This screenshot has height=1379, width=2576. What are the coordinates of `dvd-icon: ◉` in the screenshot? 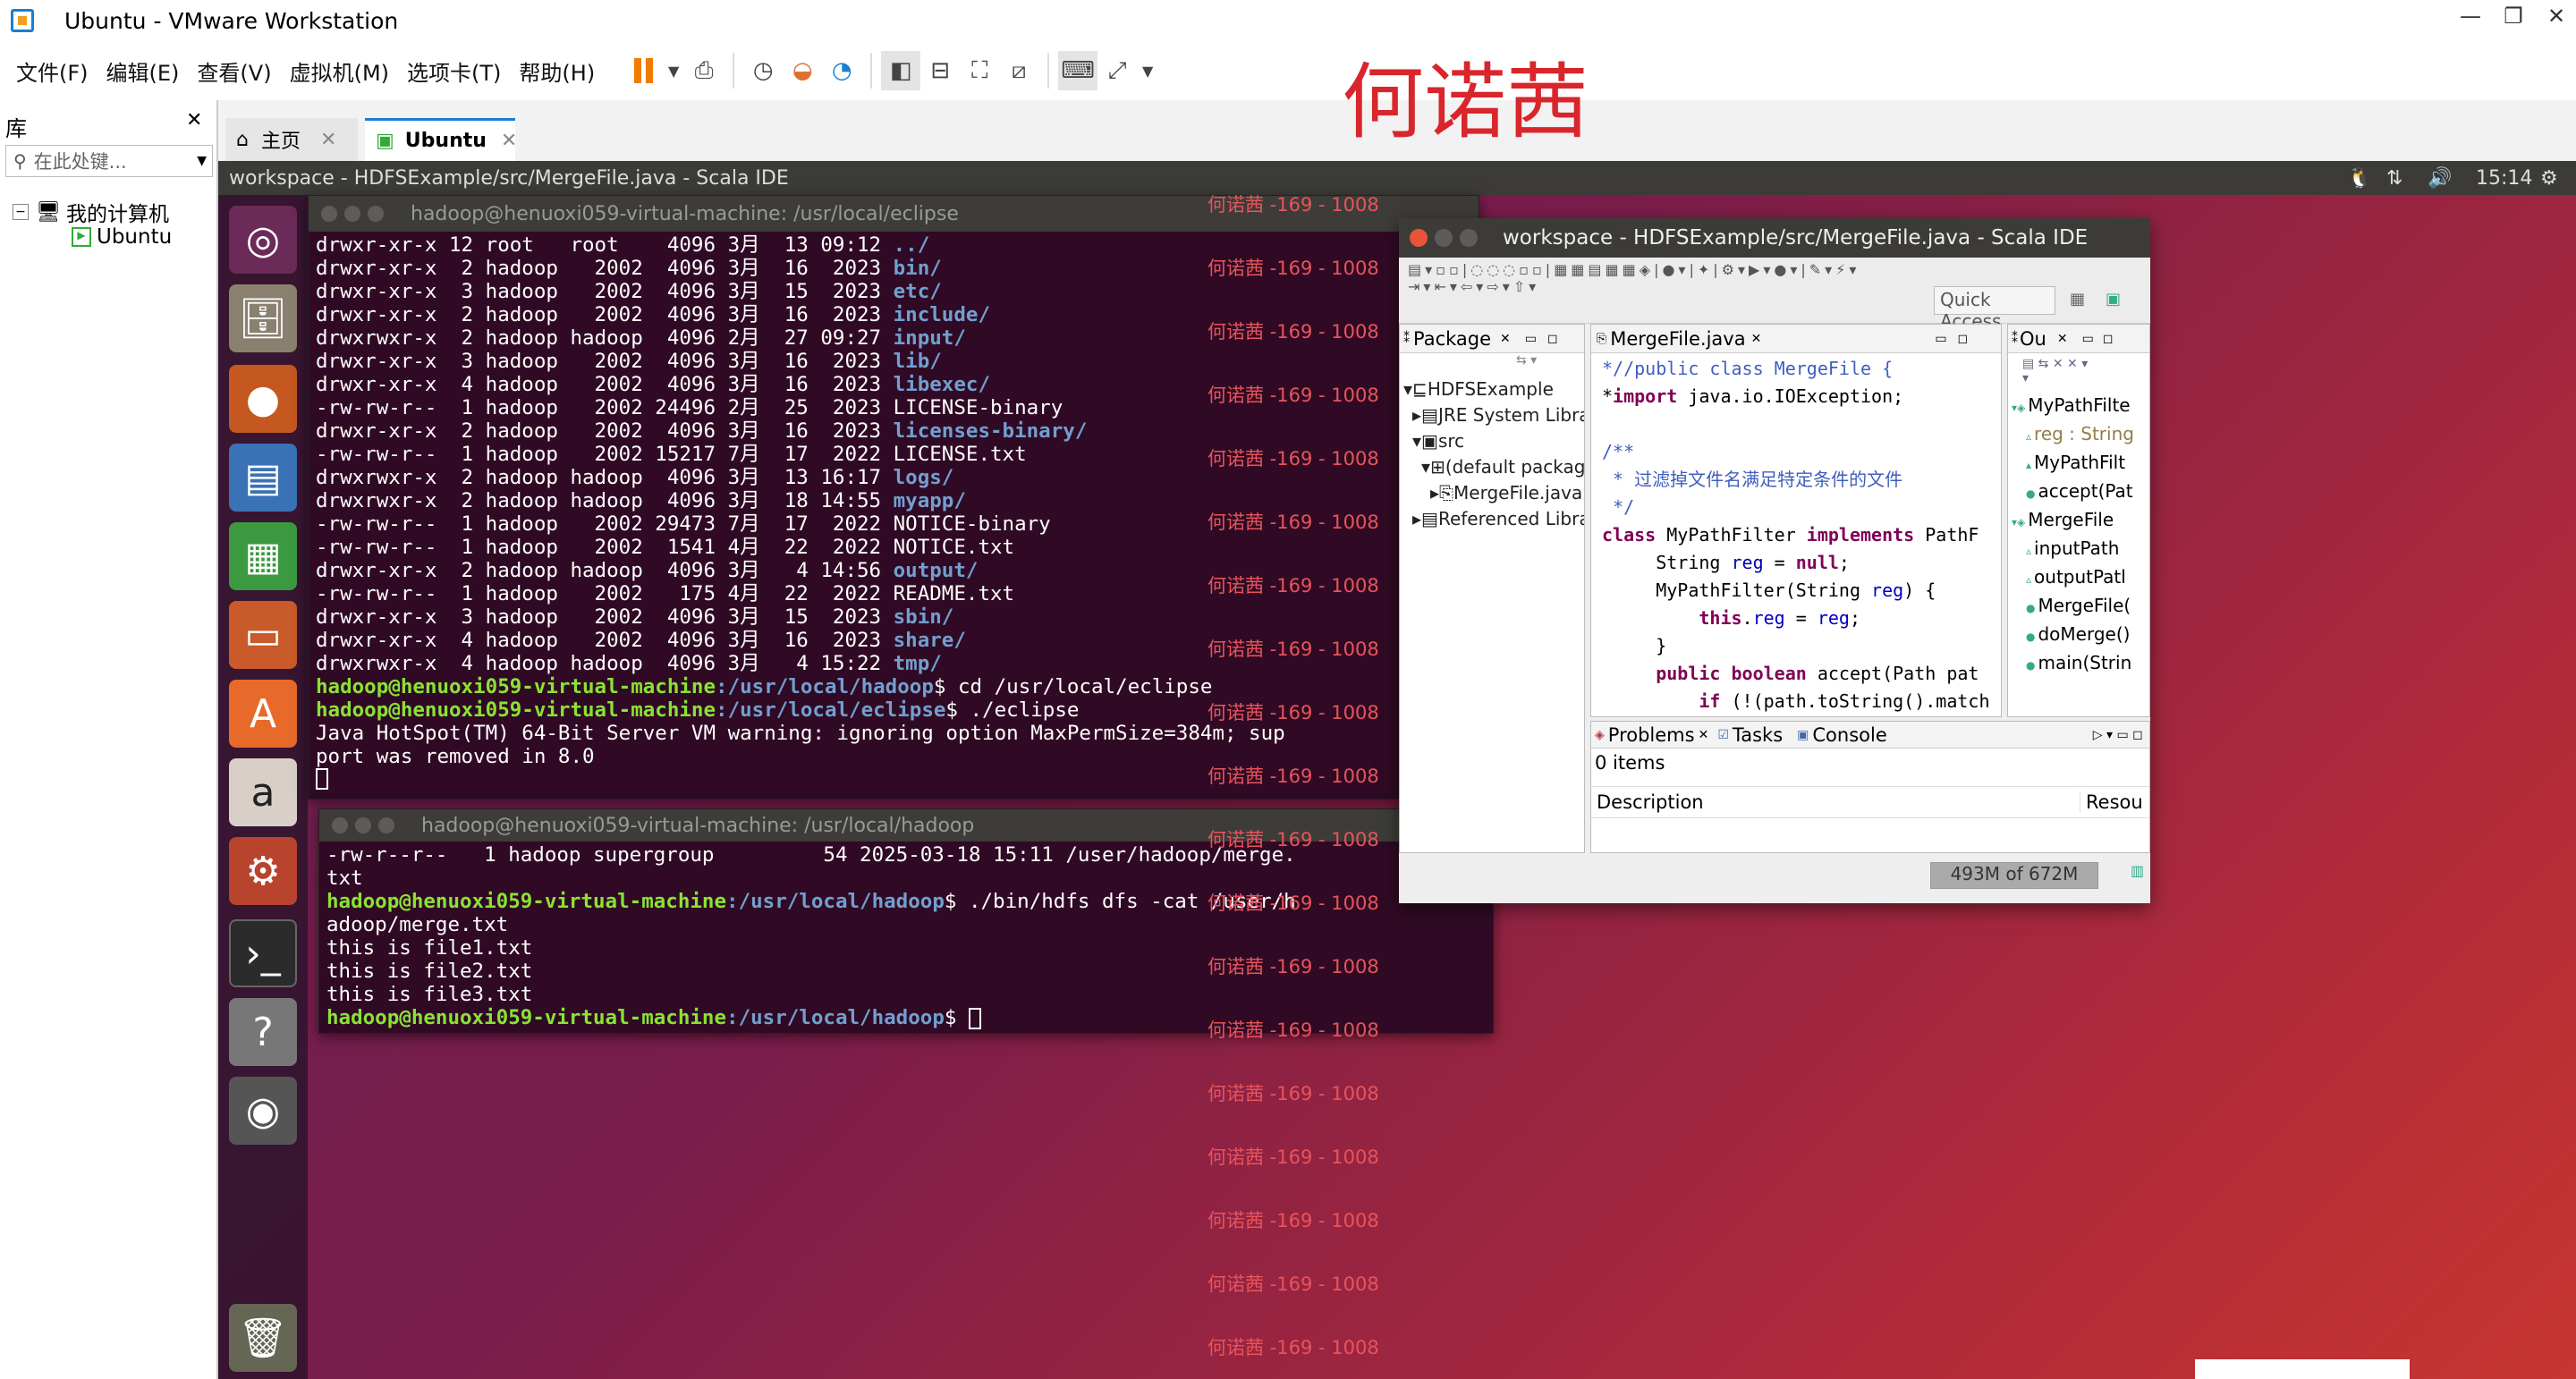 It's located at (263, 1111).